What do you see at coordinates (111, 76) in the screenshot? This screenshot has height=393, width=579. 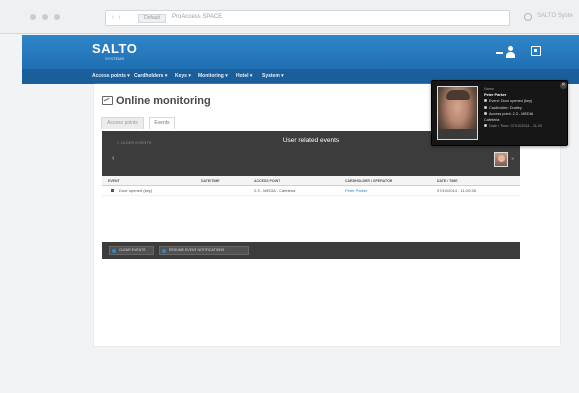 I see `nav-access-points: Access points ▾` at bounding box center [111, 76].